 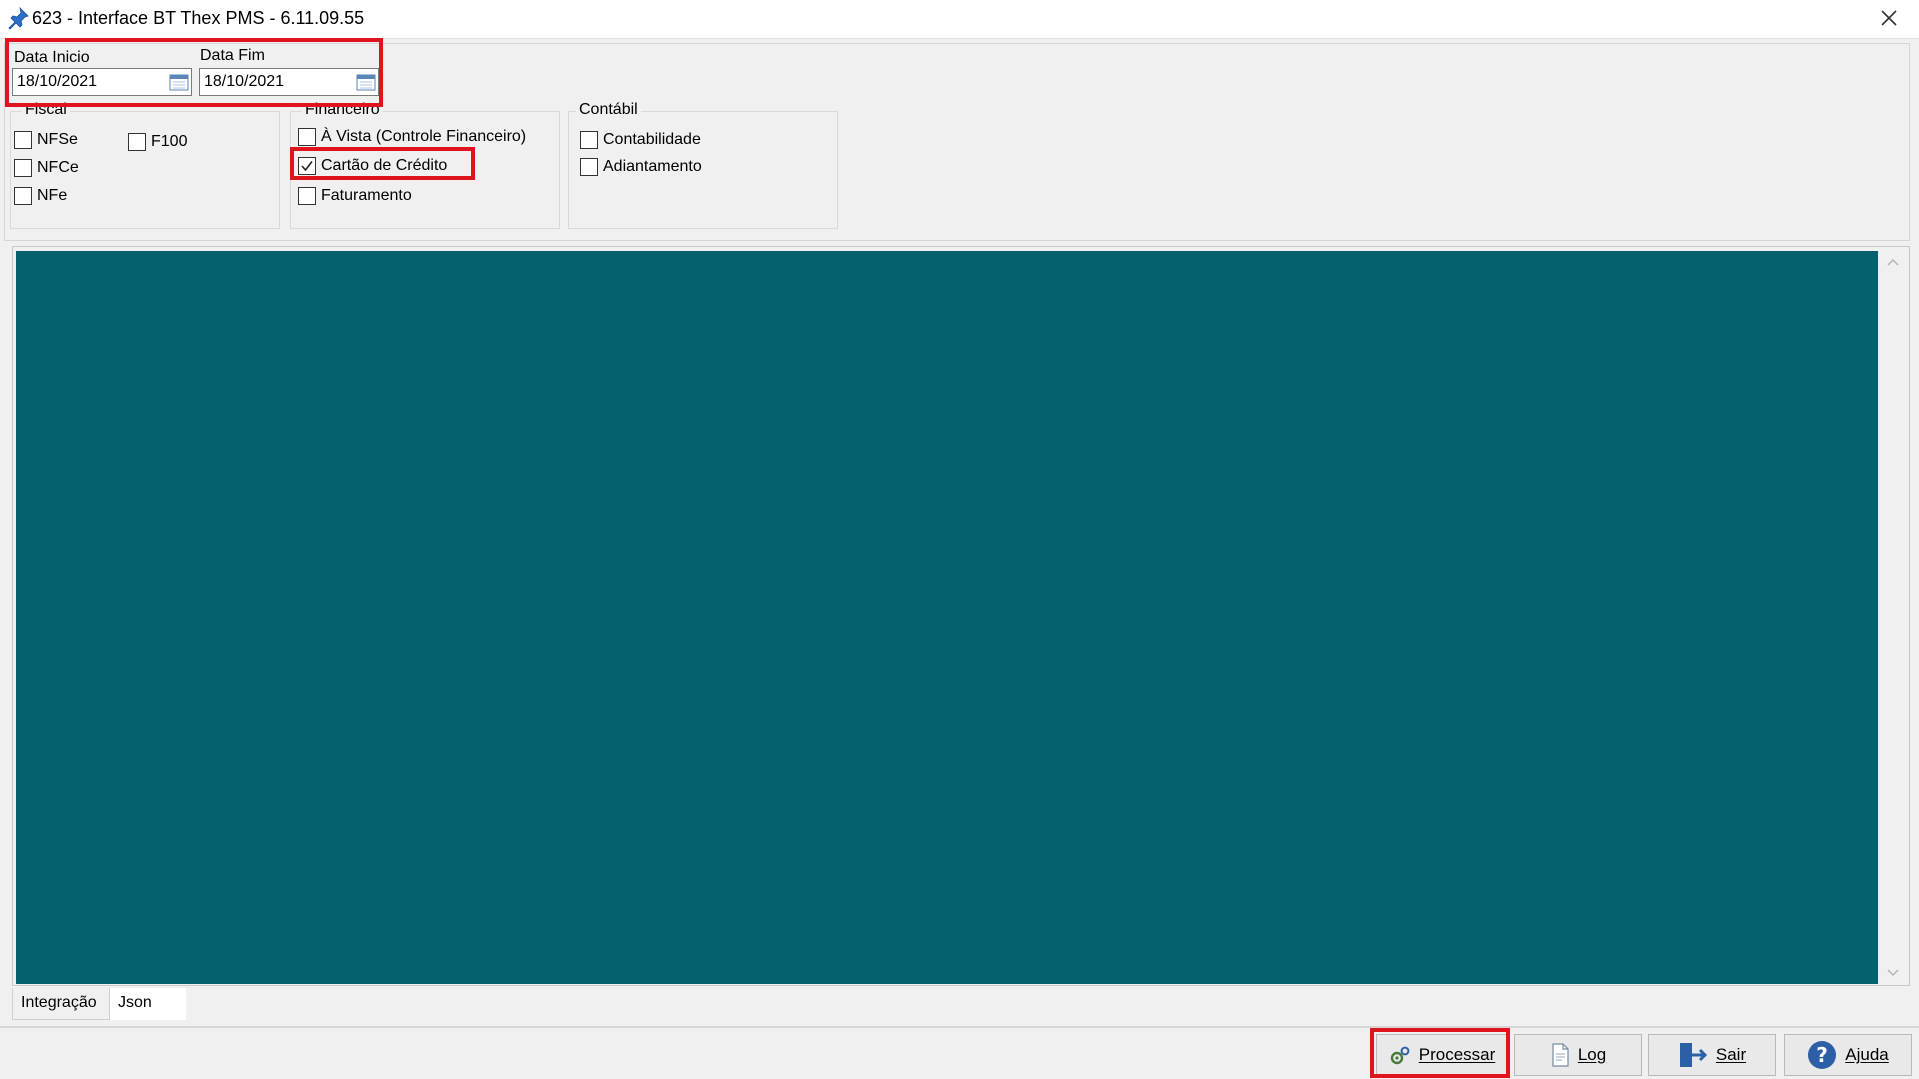 What do you see at coordinates (1731, 1054) in the screenshot?
I see `sair-label: Sair` at bounding box center [1731, 1054].